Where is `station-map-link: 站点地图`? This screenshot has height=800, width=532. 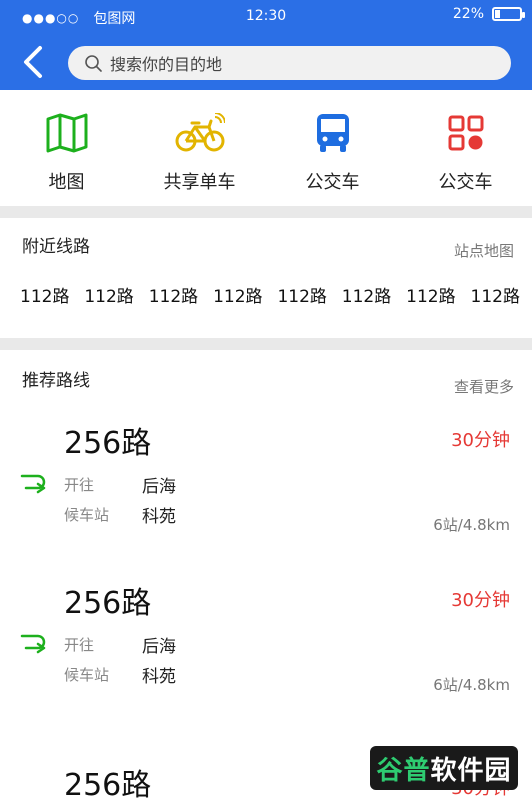 station-map-link: 站点地图 is located at coordinates (484, 250).